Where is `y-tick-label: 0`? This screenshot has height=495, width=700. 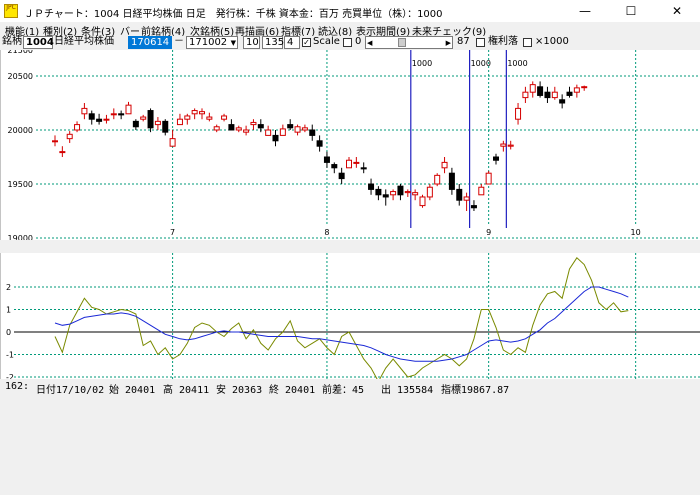
y-tick-label: 0 is located at coordinates (8, 332).